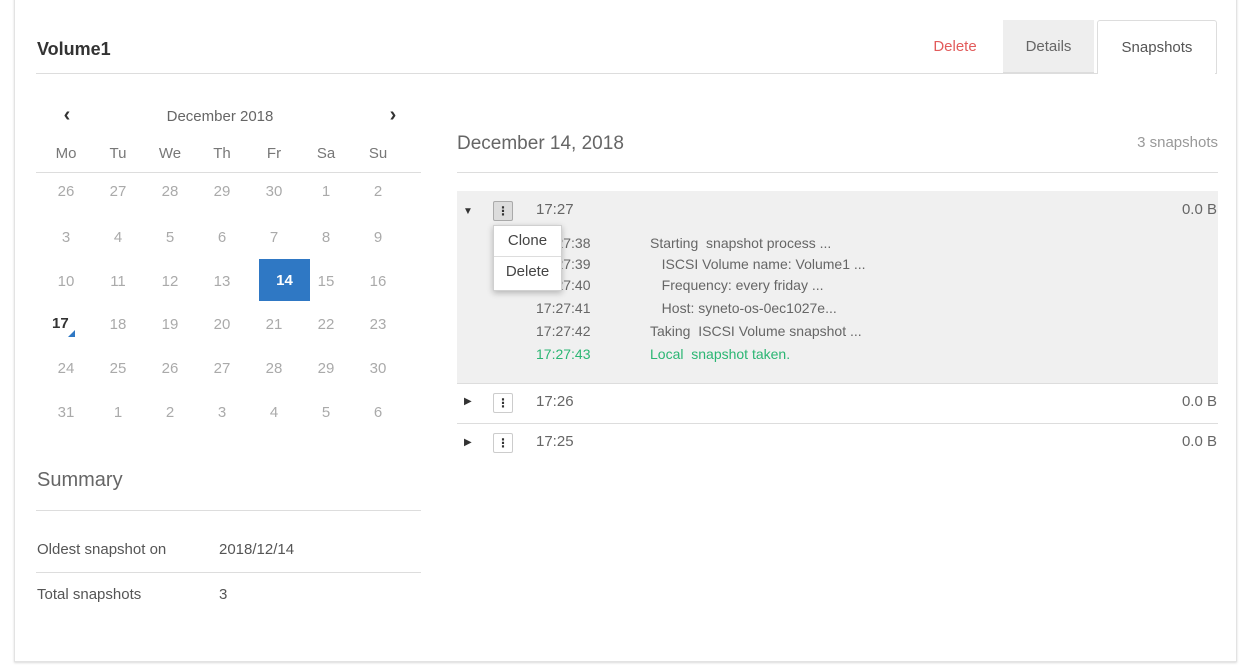 This screenshot has width=1248, height=667. I want to click on calendar-day: 11, so click(118, 281).